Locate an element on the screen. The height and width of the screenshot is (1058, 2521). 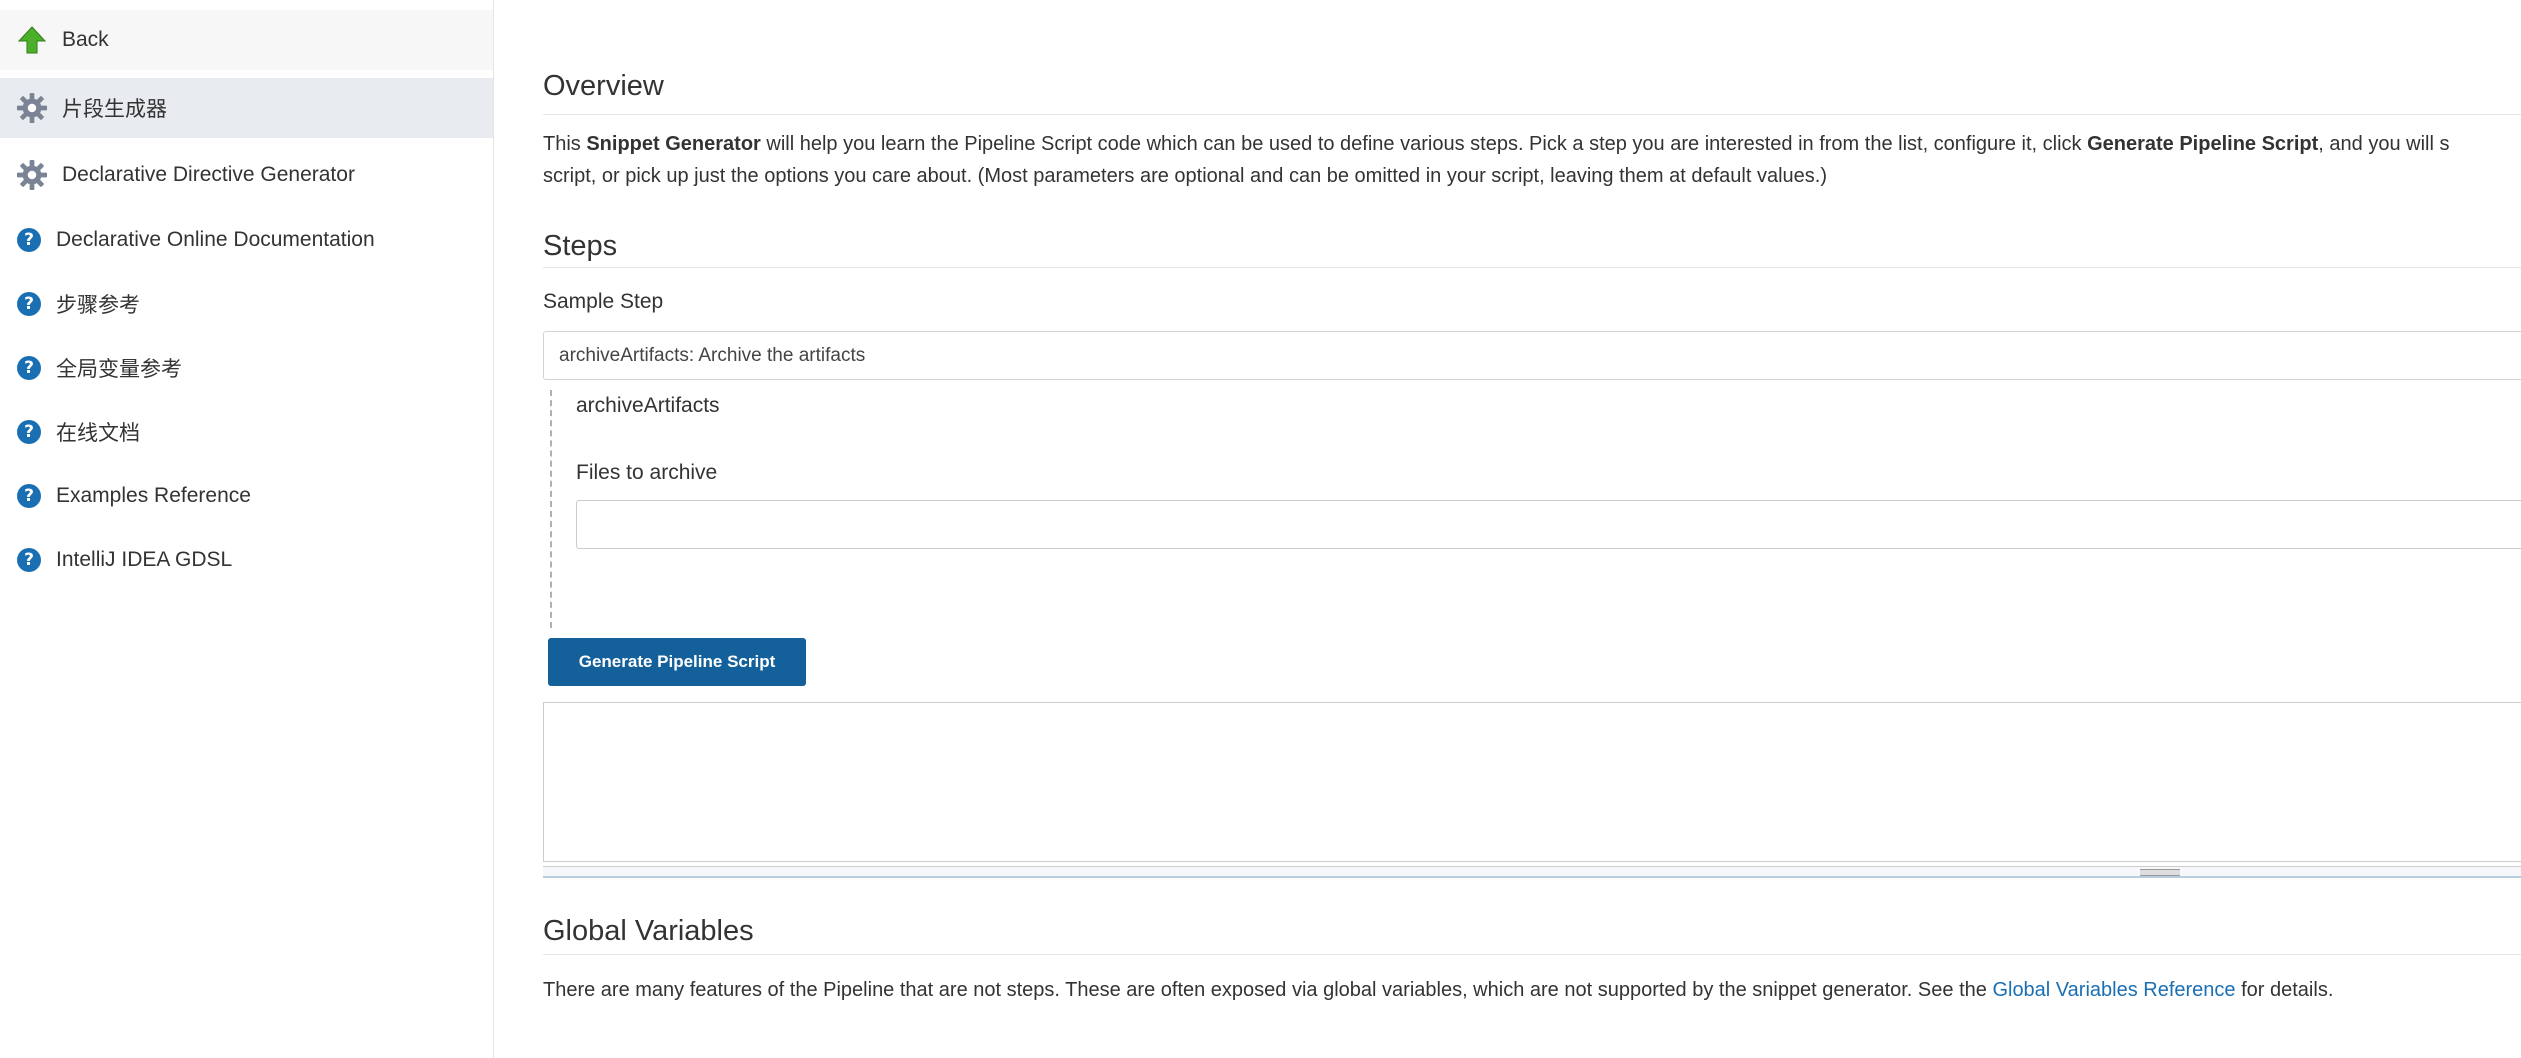
sidebar-item-declarative-directive-generator: Declarative Directive Generator is located at coordinates (246, 175).